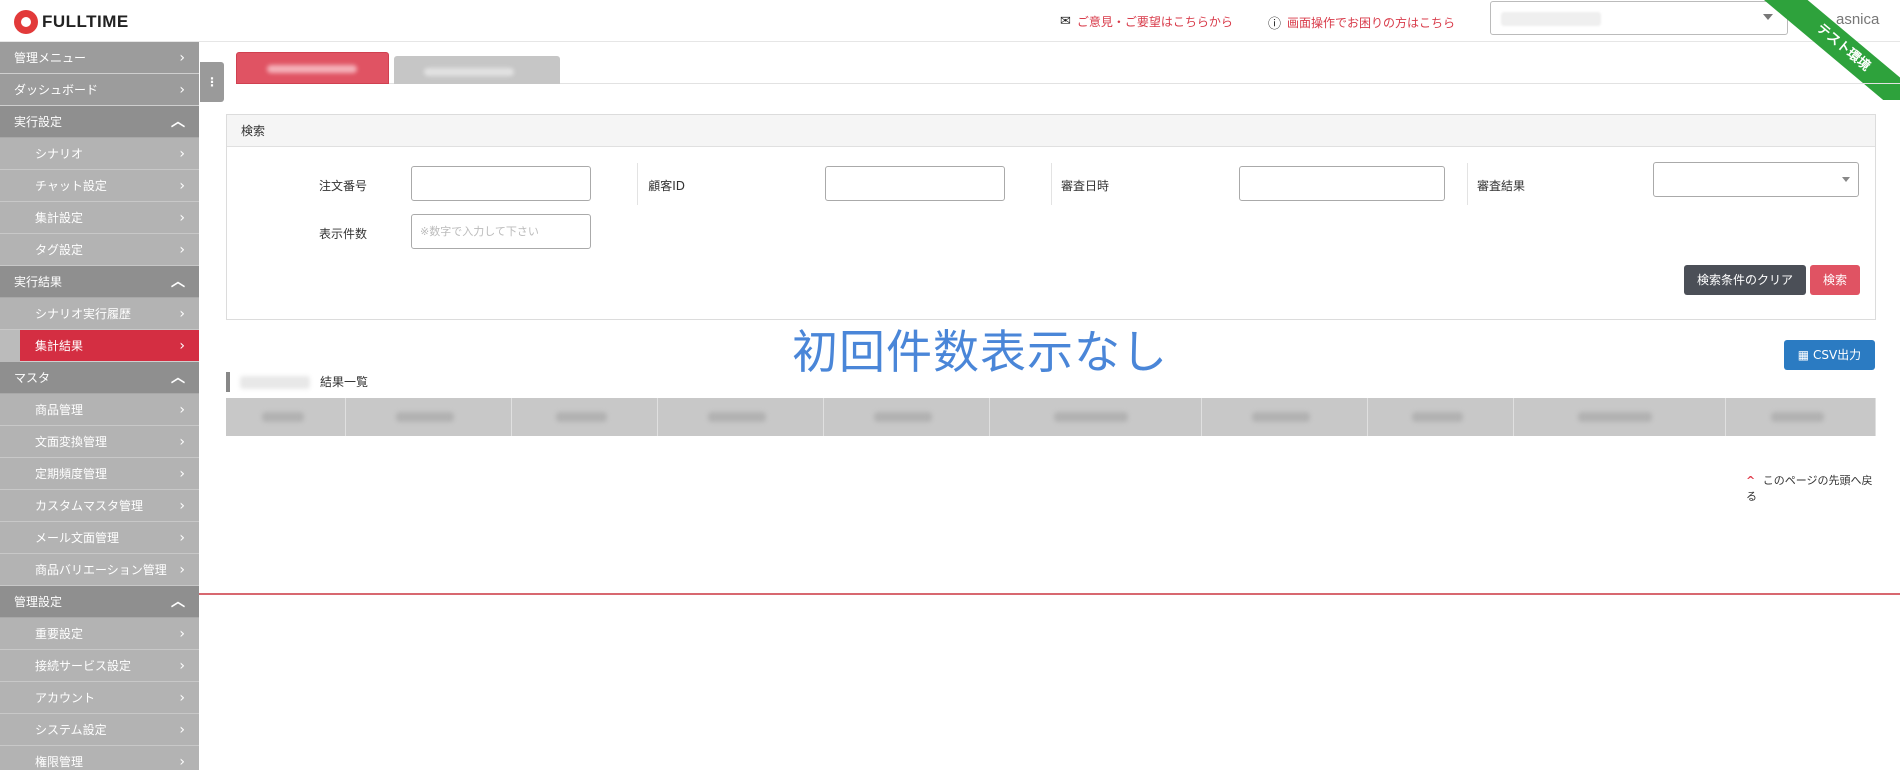 This screenshot has width=1900, height=770. I want to click on sidebar-item-label: 接続サービス設定, so click(83, 666).